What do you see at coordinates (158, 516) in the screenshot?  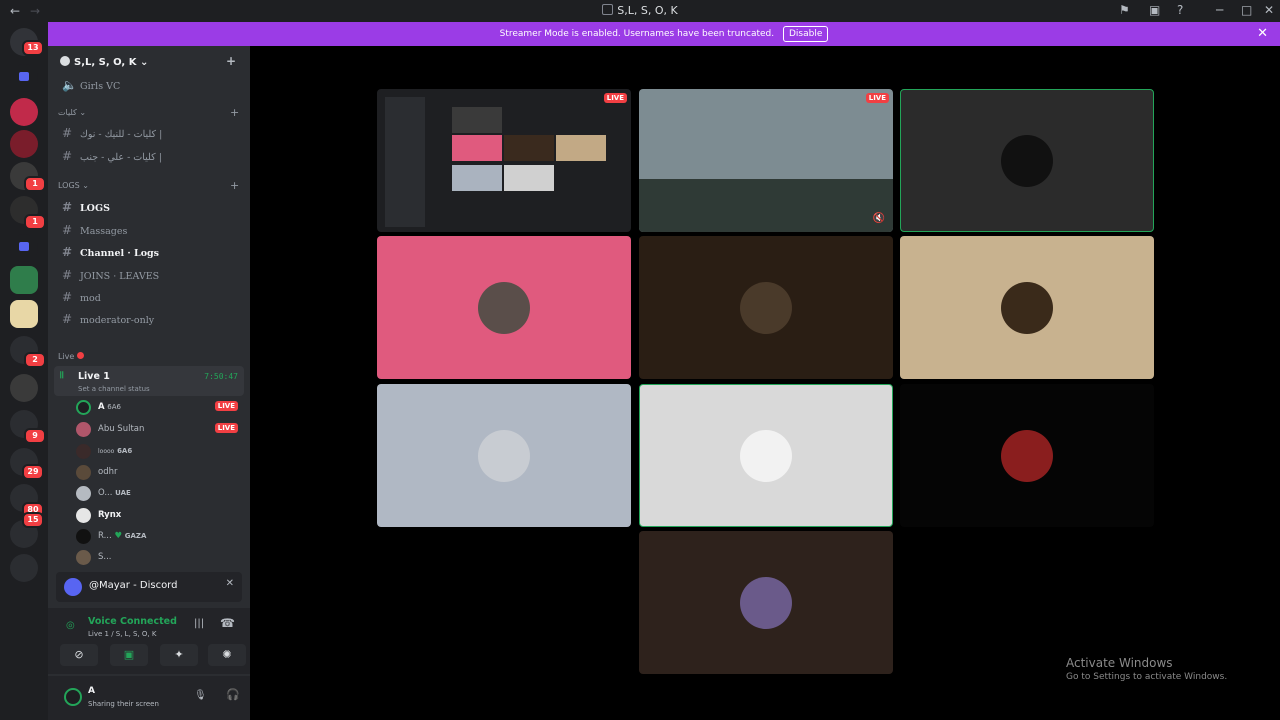 I see `voice-user: Rynx` at bounding box center [158, 516].